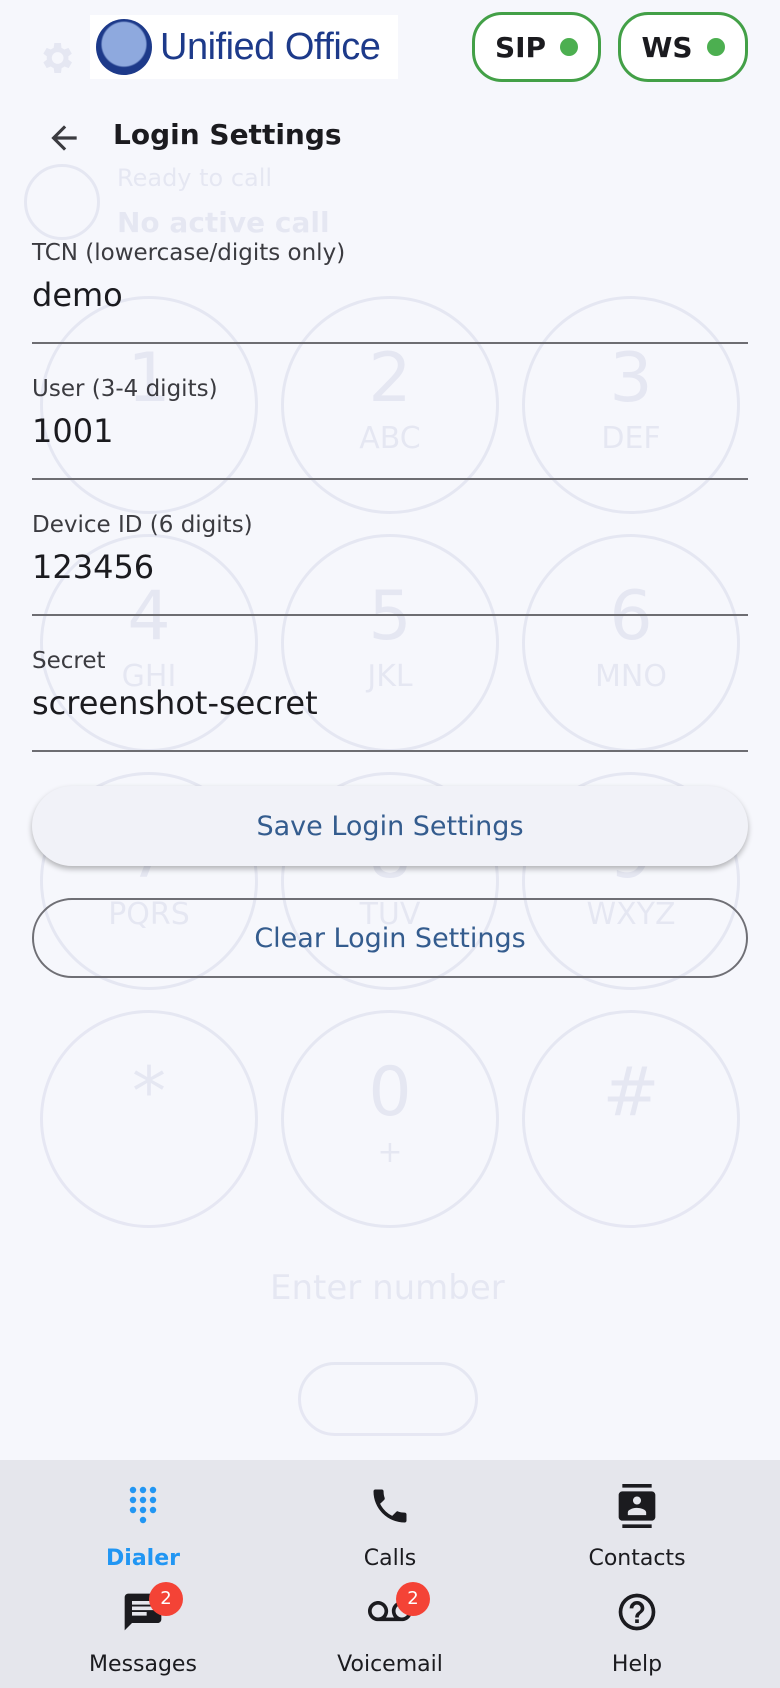 This screenshot has width=780, height=1688. I want to click on logo-mark, so click(124, 47).